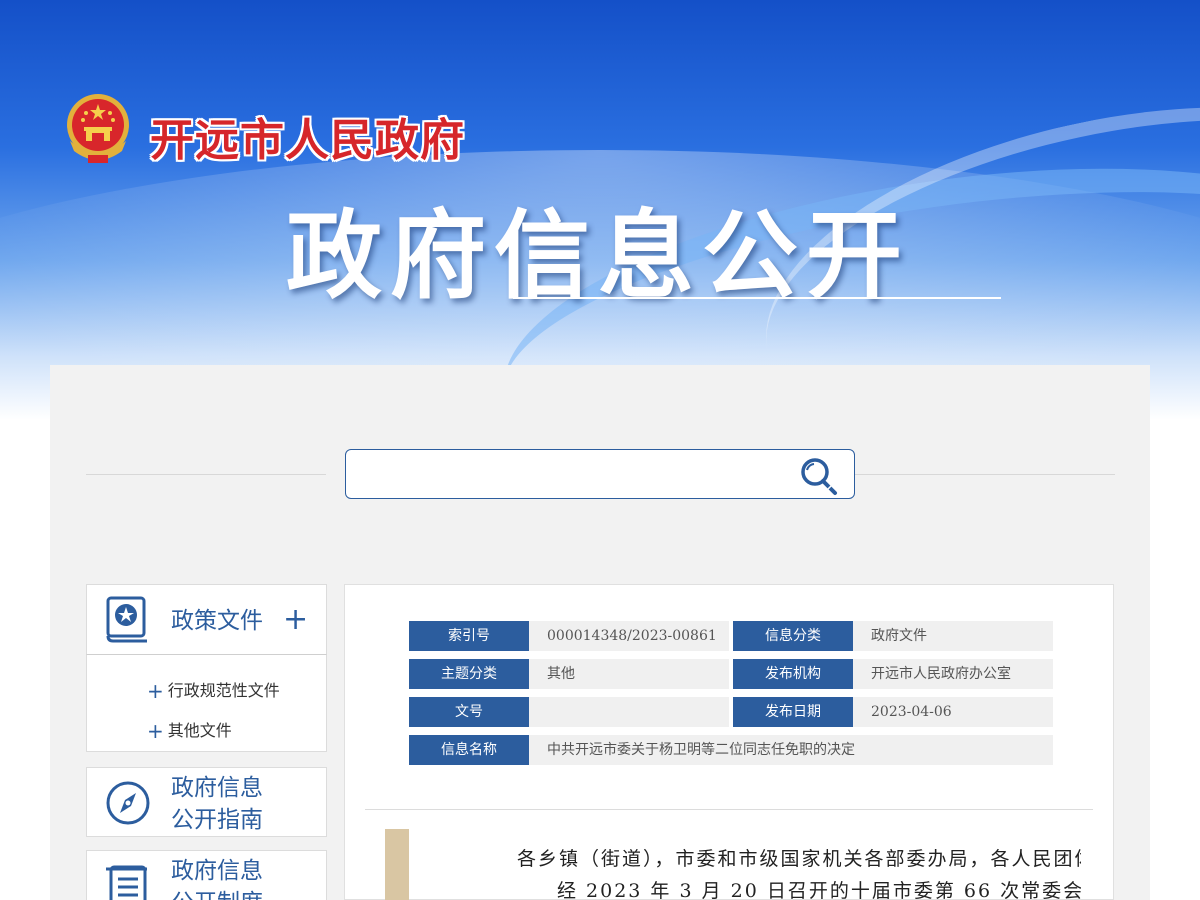  I want to click on document-decoration, so click(397, 864).